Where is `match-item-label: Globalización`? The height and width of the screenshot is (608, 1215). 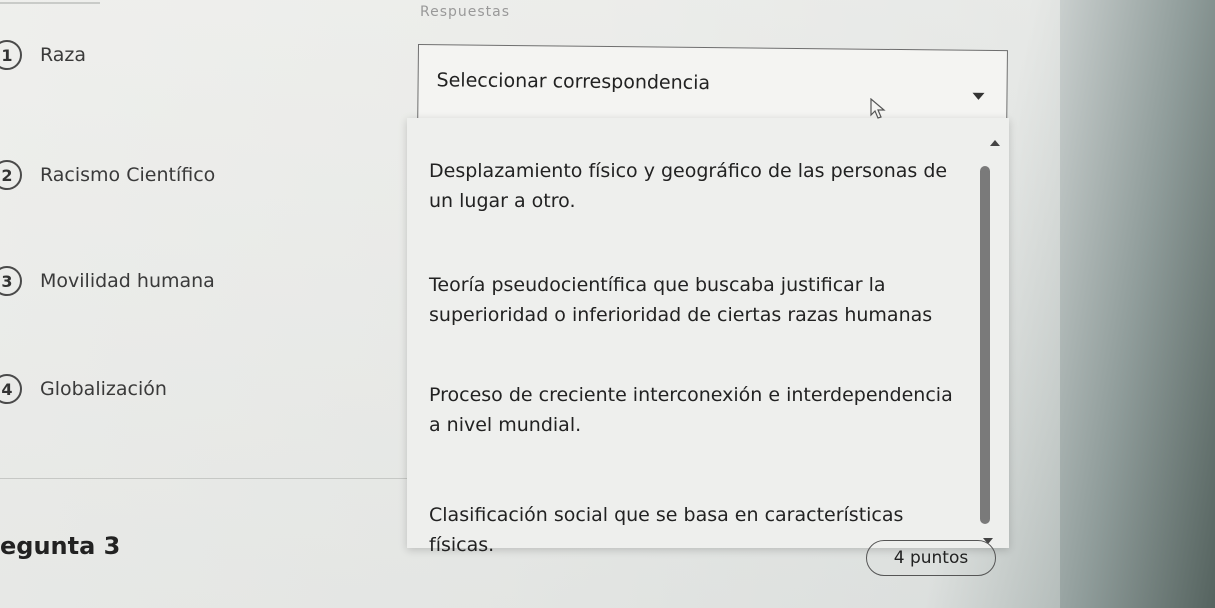
match-item-label: Globalización is located at coordinates (103, 389).